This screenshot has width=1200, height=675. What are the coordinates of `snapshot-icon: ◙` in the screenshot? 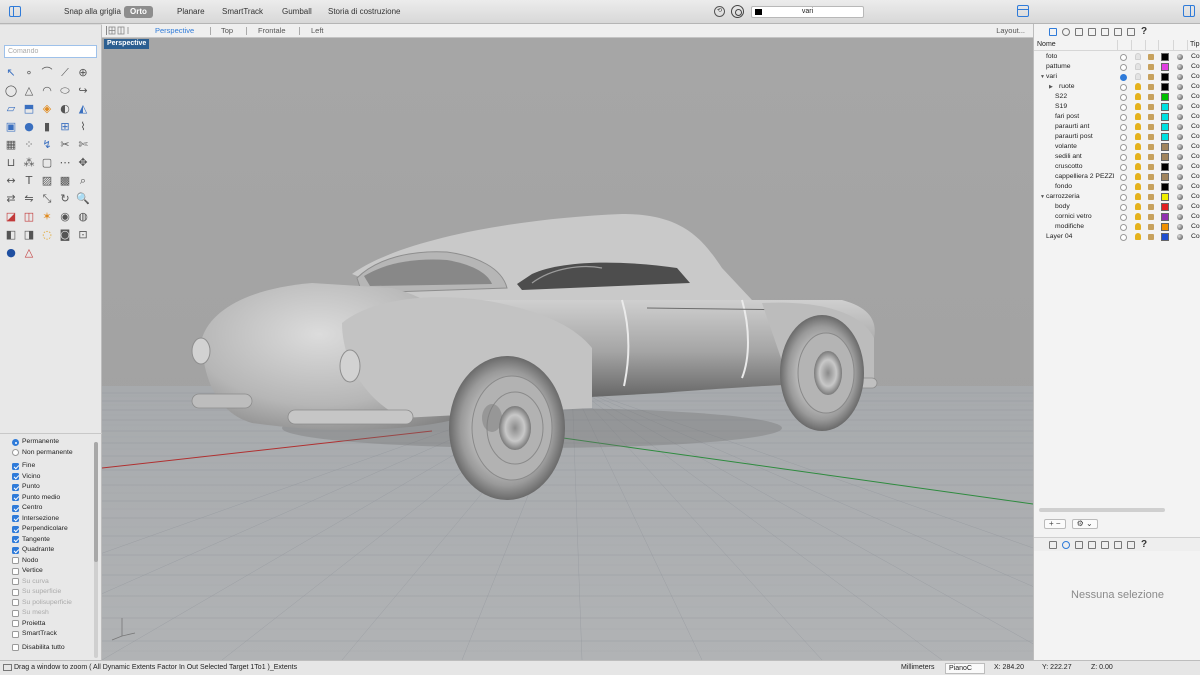 It's located at (65, 235).